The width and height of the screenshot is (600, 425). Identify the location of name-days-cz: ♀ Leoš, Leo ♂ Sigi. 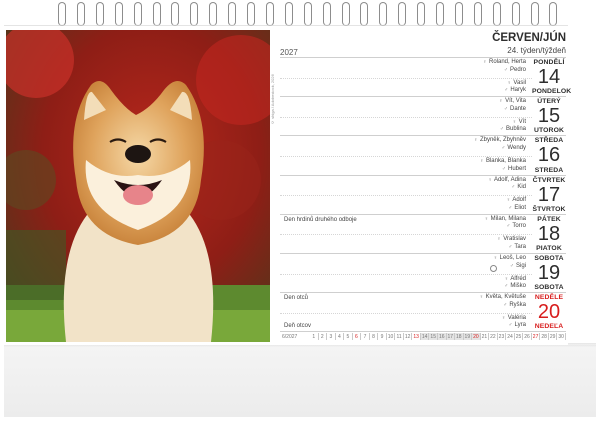
(509, 262).